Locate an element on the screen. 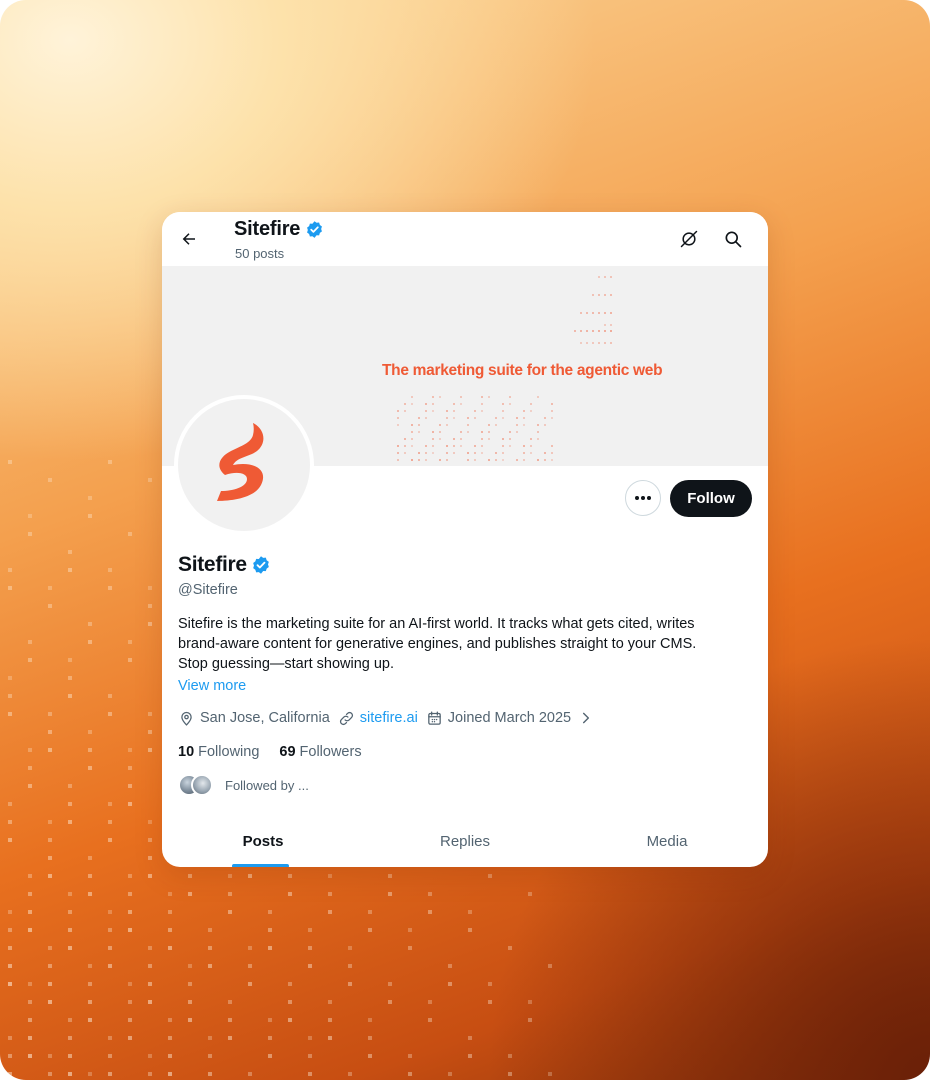  grok-button is located at coordinates (689, 239).